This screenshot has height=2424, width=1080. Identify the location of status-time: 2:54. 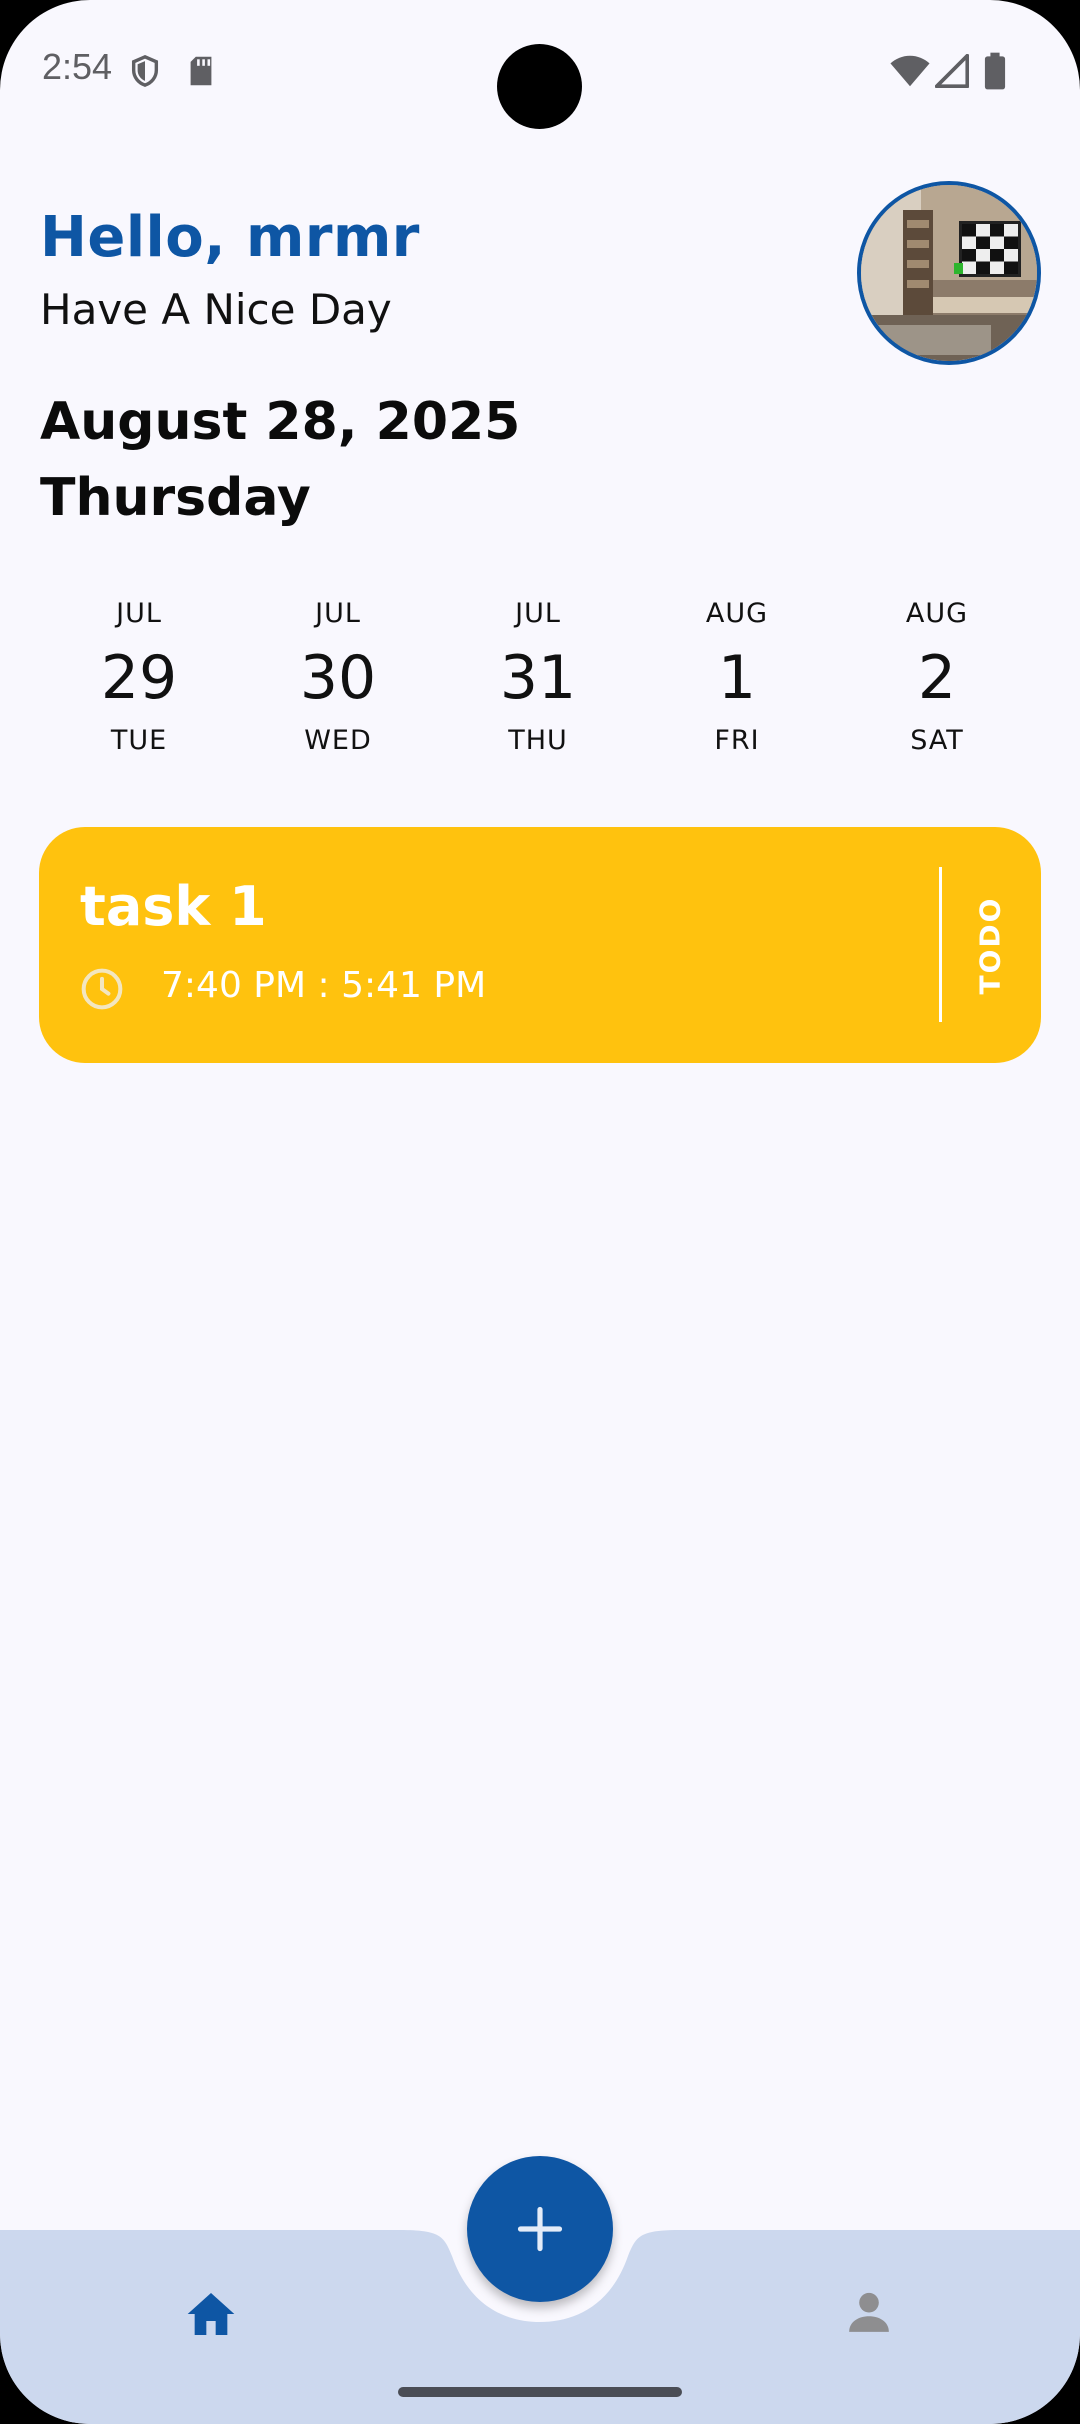
(77, 66).